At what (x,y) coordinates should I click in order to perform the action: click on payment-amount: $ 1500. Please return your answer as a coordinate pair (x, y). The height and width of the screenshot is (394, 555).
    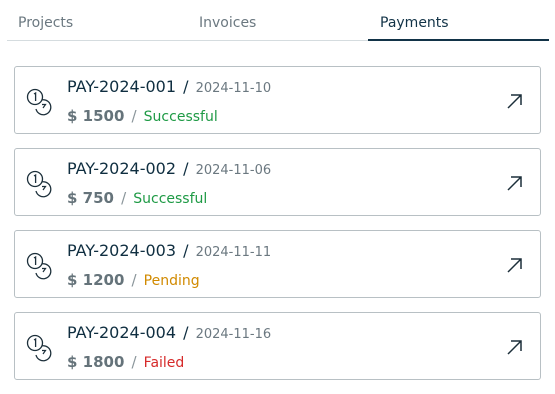
    Looking at the image, I should click on (96, 116).